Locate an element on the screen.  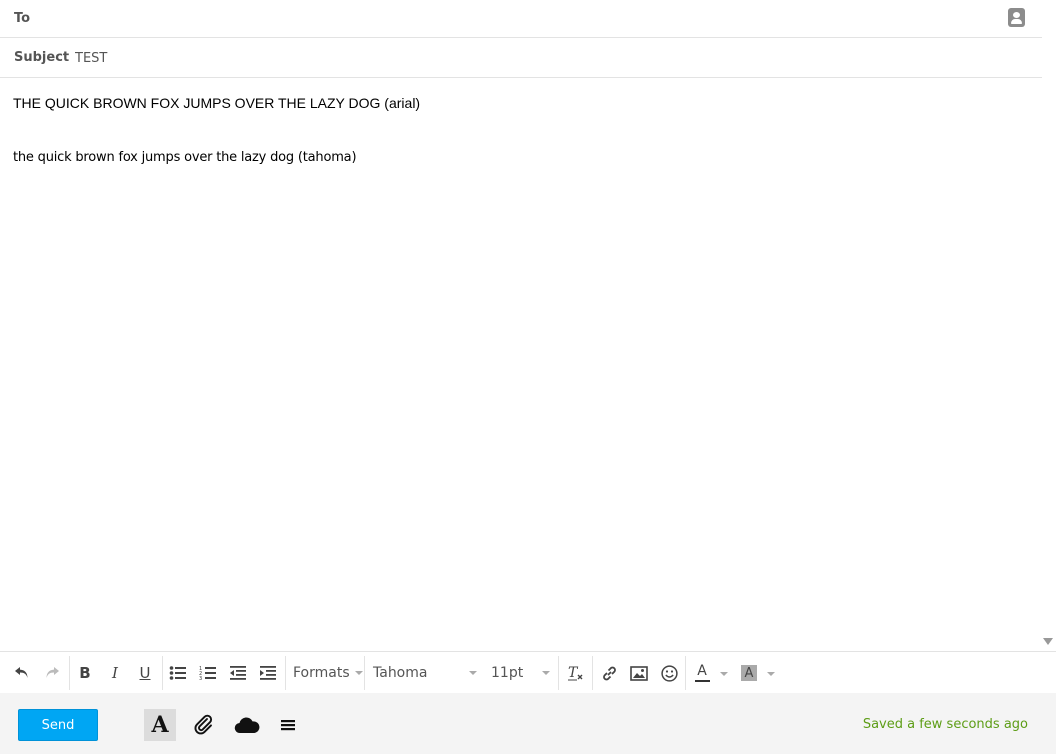
background-color-button: A is located at coordinates (749, 673).